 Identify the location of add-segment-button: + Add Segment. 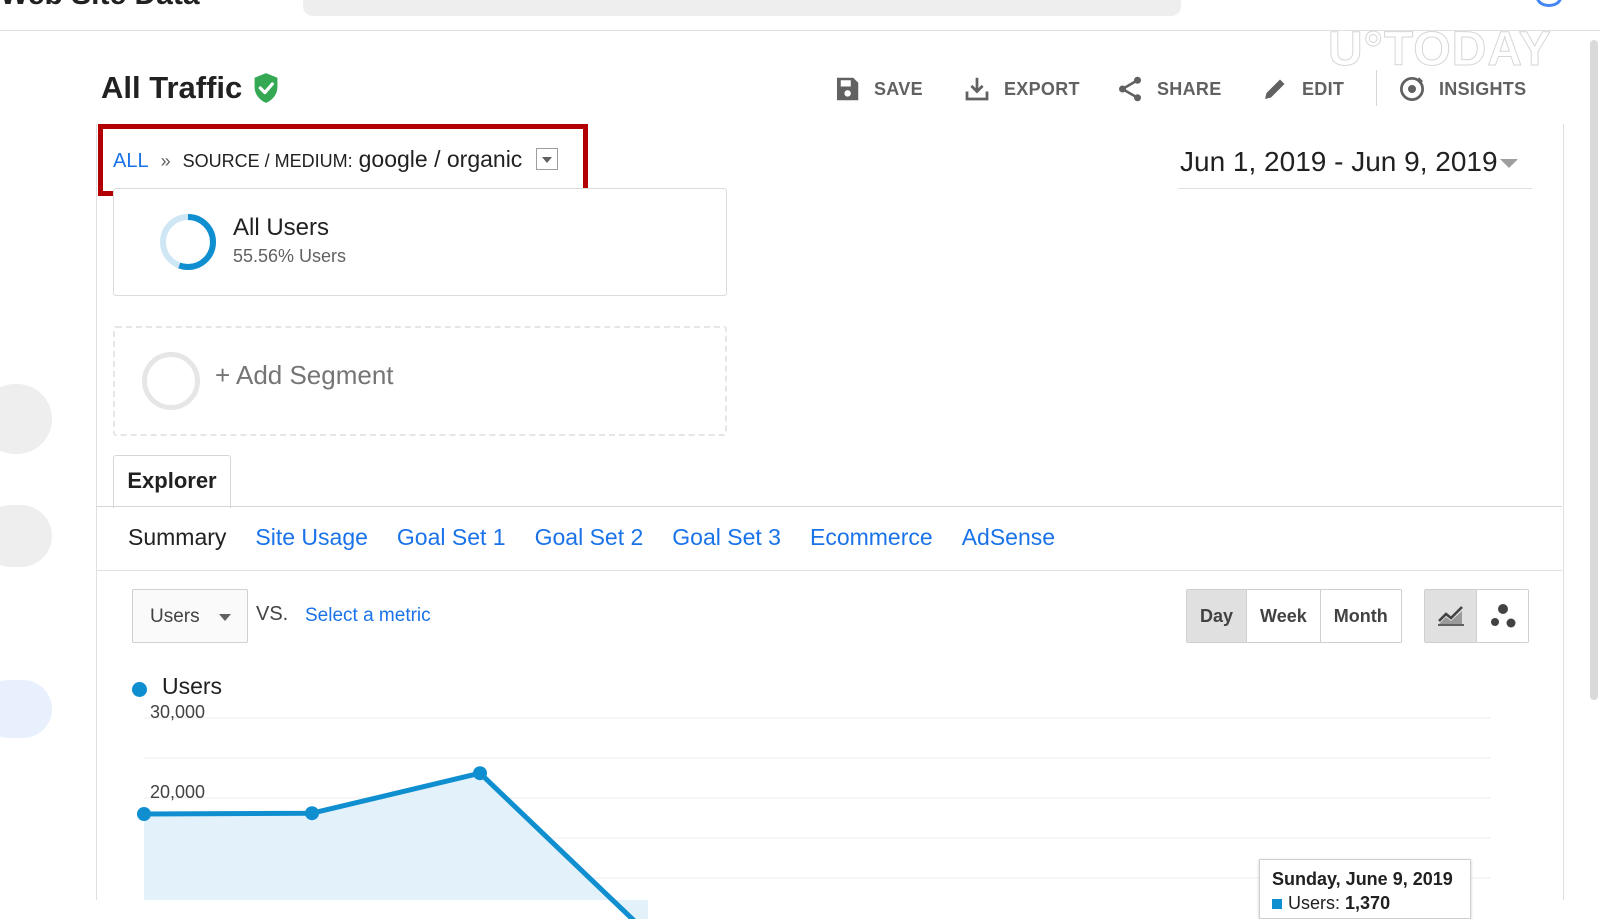
(304, 375).